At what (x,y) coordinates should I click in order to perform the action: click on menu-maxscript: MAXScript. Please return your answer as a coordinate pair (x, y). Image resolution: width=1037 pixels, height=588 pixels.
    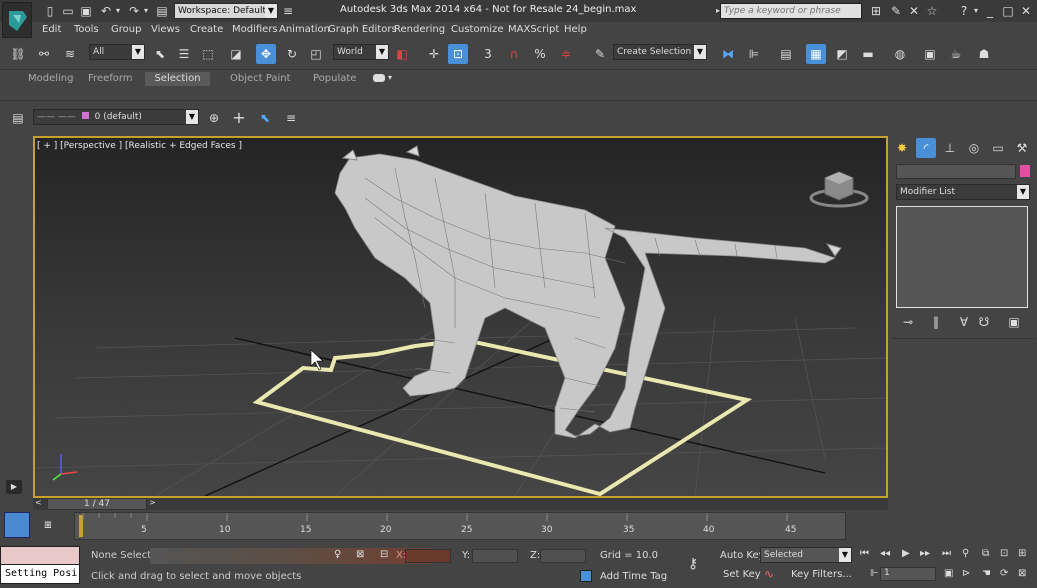
    Looking at the image, I should click on (533, 29).